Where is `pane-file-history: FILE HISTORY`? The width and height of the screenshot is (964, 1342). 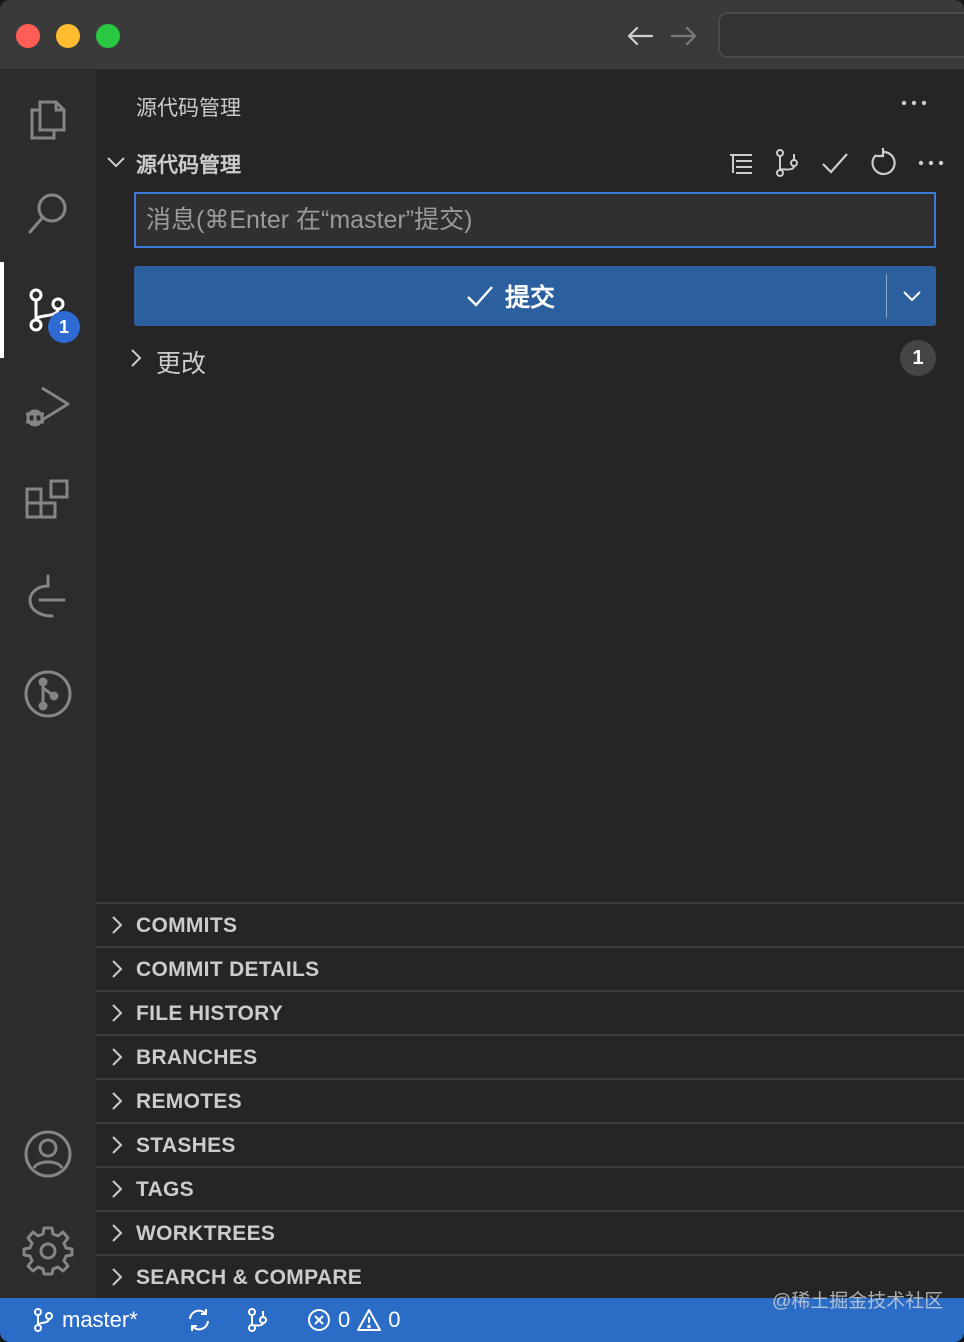 pane-file-history: FILE HISTORY is located at coordinates (530, 1012).